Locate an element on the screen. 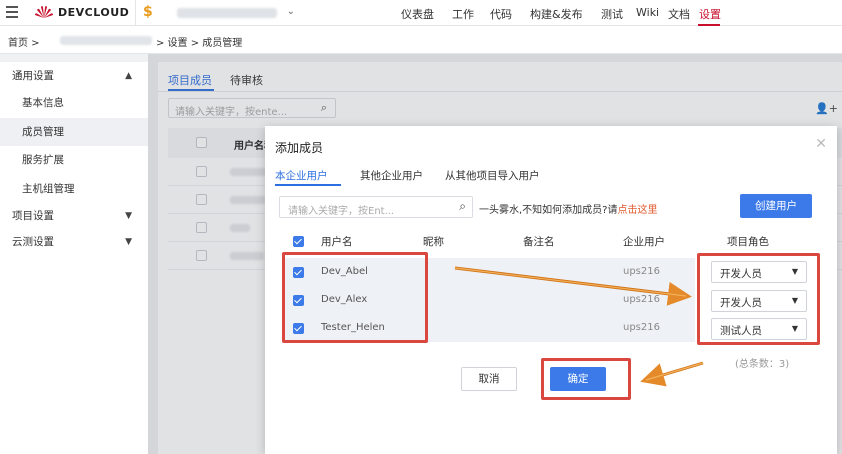 Image resolution: width=842 pixels, height=454 pixels. help-hint: 一头雾水,不知如何添加成员?请点击这里 is located at coordinates (568, 208).